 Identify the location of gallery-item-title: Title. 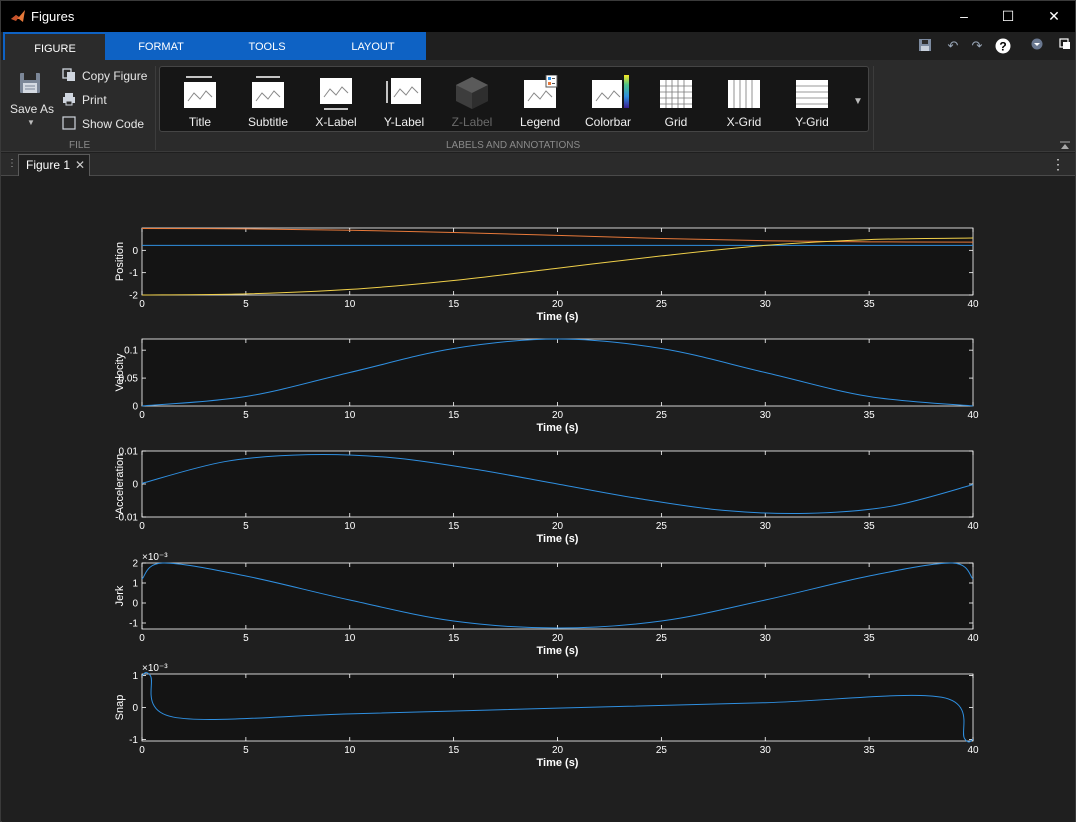
(200, 100).